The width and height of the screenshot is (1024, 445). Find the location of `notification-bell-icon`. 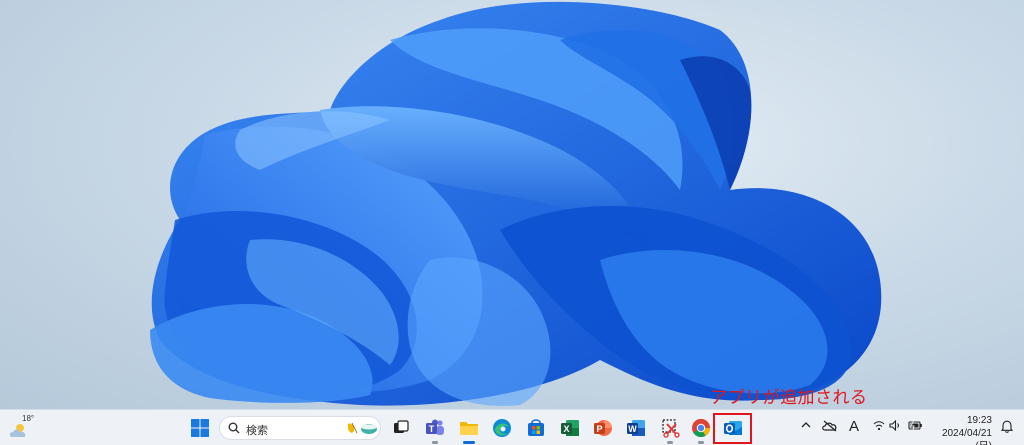

notification-bell-icon is located at coordinates (1007, 426).